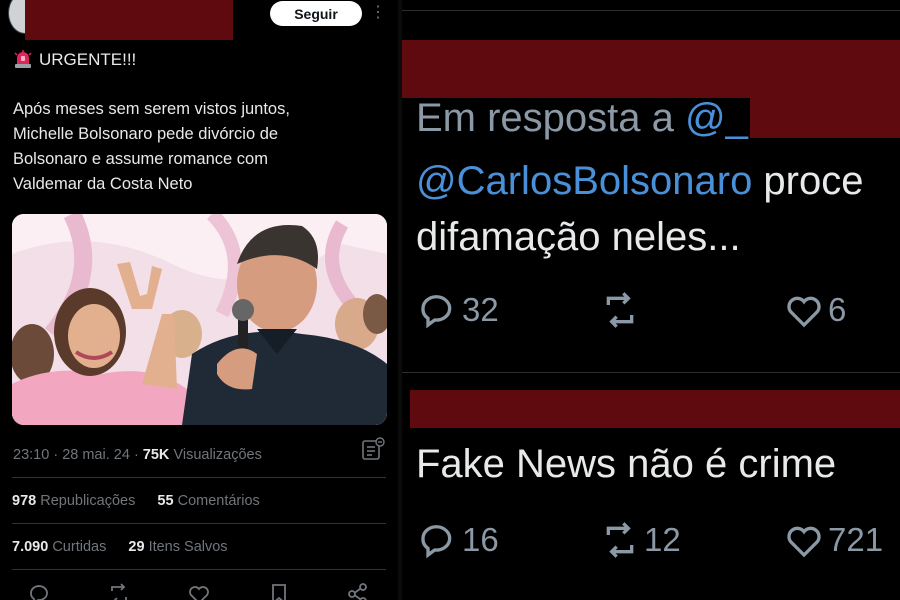  I want to click on repost-action, so click(622, 310).